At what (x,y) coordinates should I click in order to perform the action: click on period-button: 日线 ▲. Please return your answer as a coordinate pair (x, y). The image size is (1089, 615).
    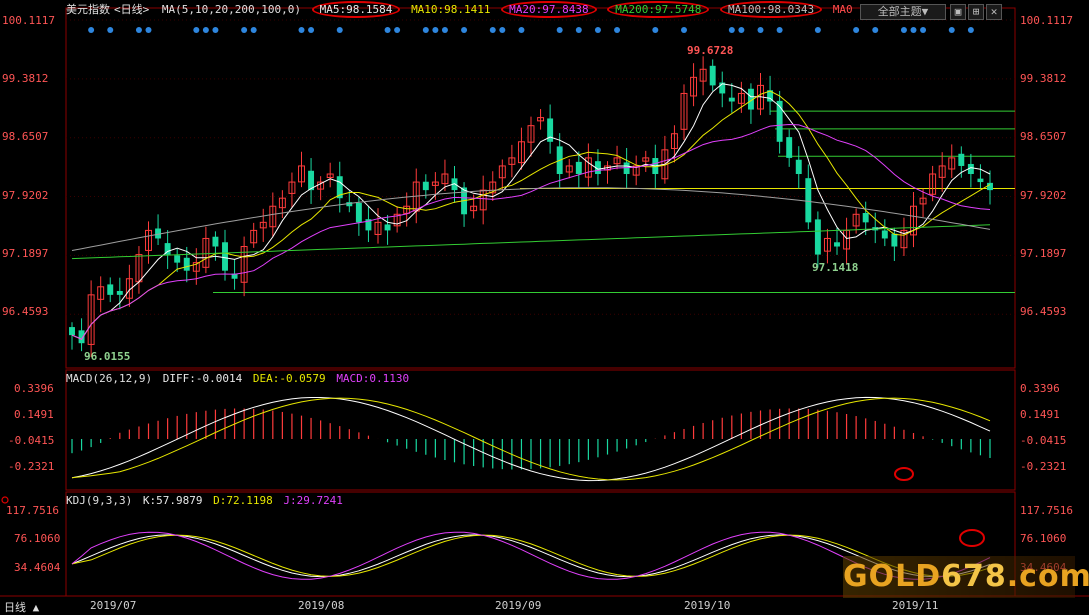
    Looking at the image, I should click on (21, 607).